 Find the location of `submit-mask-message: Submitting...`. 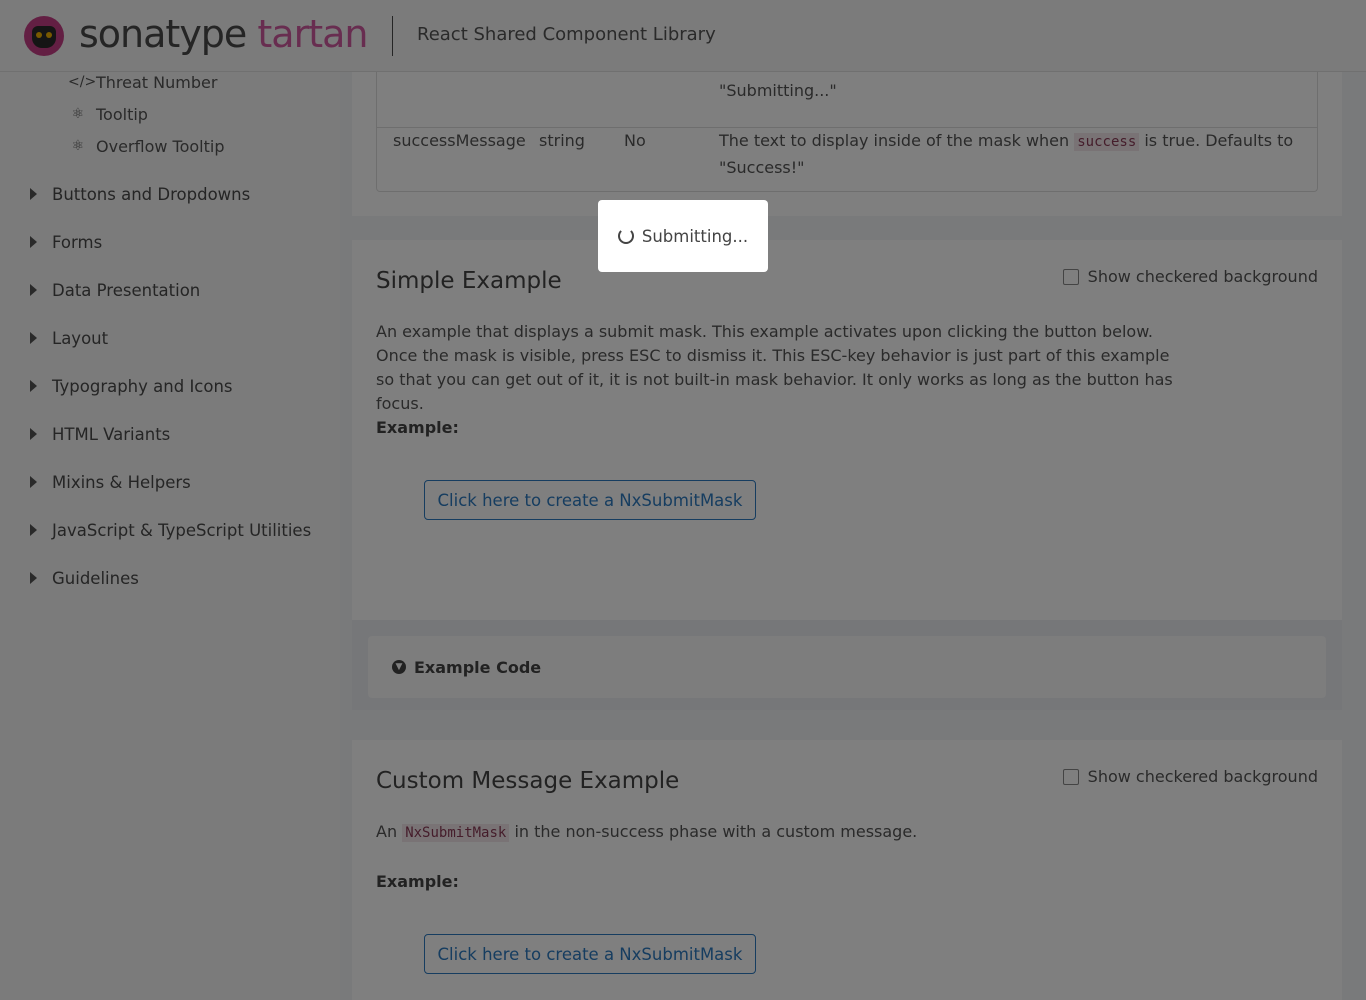

submit-mask-message: Submitting... is located at coordinates (683, 236).